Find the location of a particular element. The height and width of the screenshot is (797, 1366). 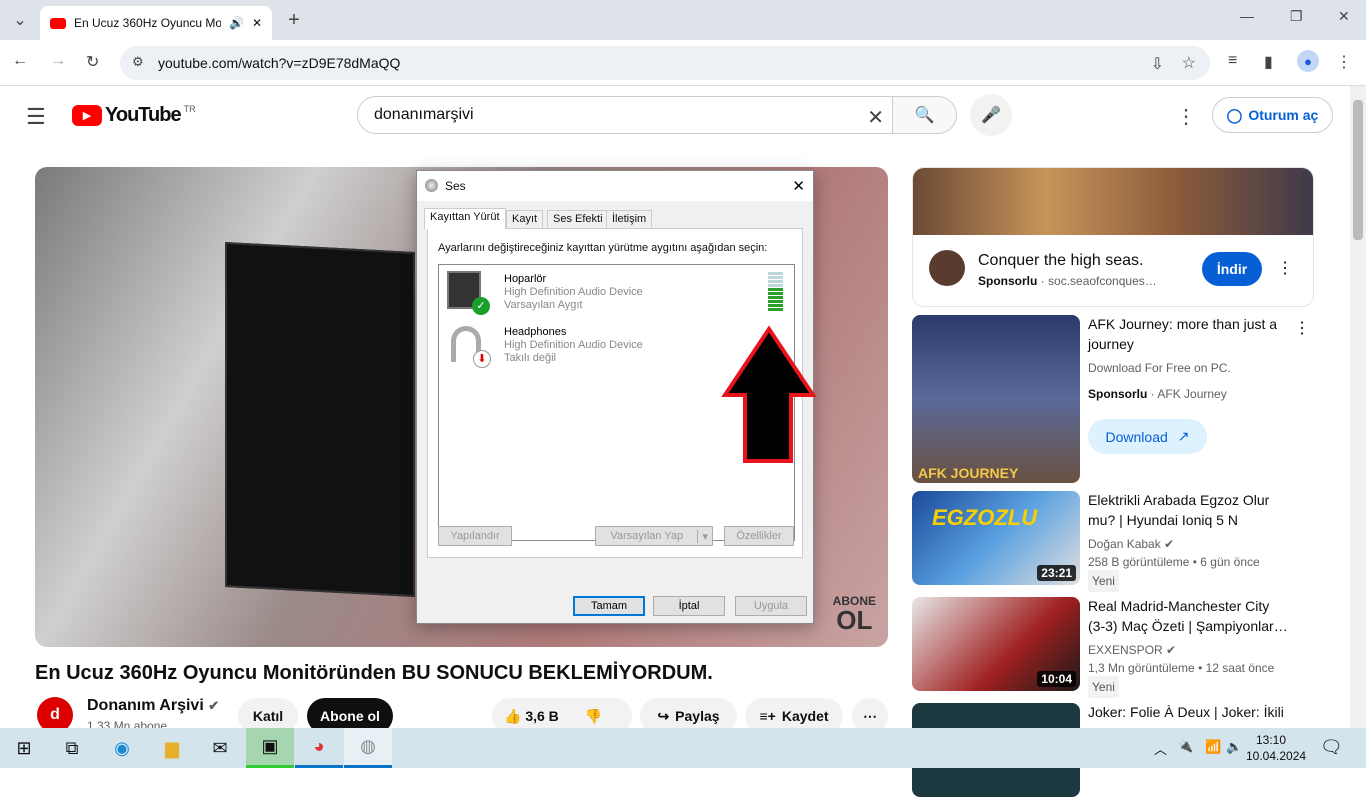

ad-title: Conquer the high seas. is located at coordinates (1061, 260).